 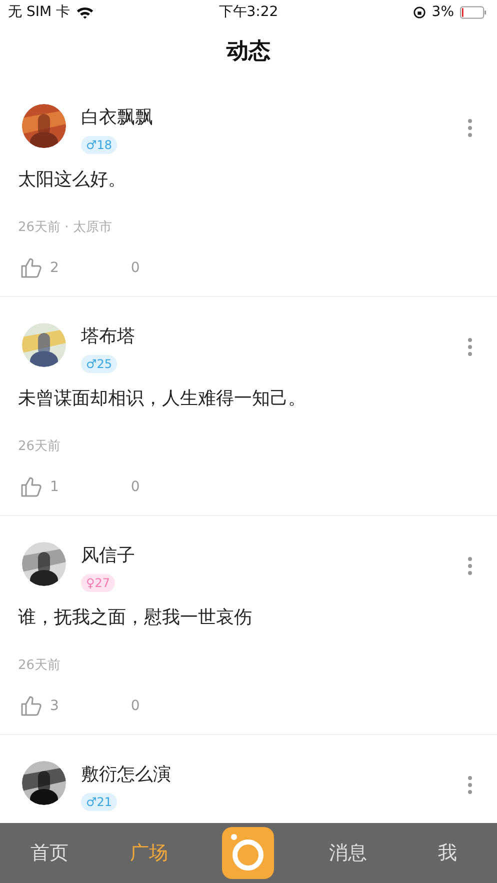 What do you see at coordinates (248, 52) in the screenshot?
I see `page-title: 动态` at bounding box center [248, 52].